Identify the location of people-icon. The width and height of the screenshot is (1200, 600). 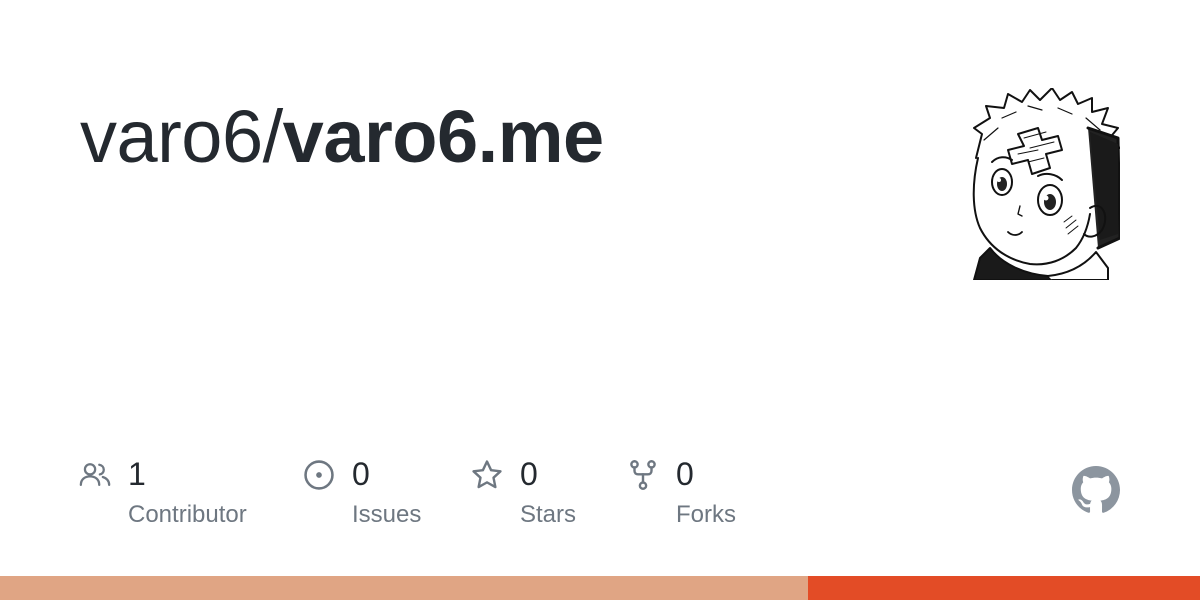
(95, 475).